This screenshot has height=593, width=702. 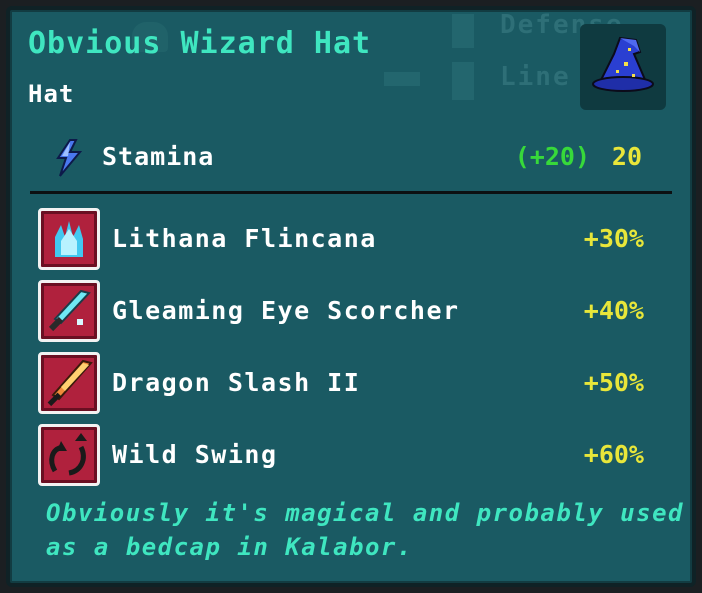 I want to click on flame-sword-icon, so click(x=69, y=383).